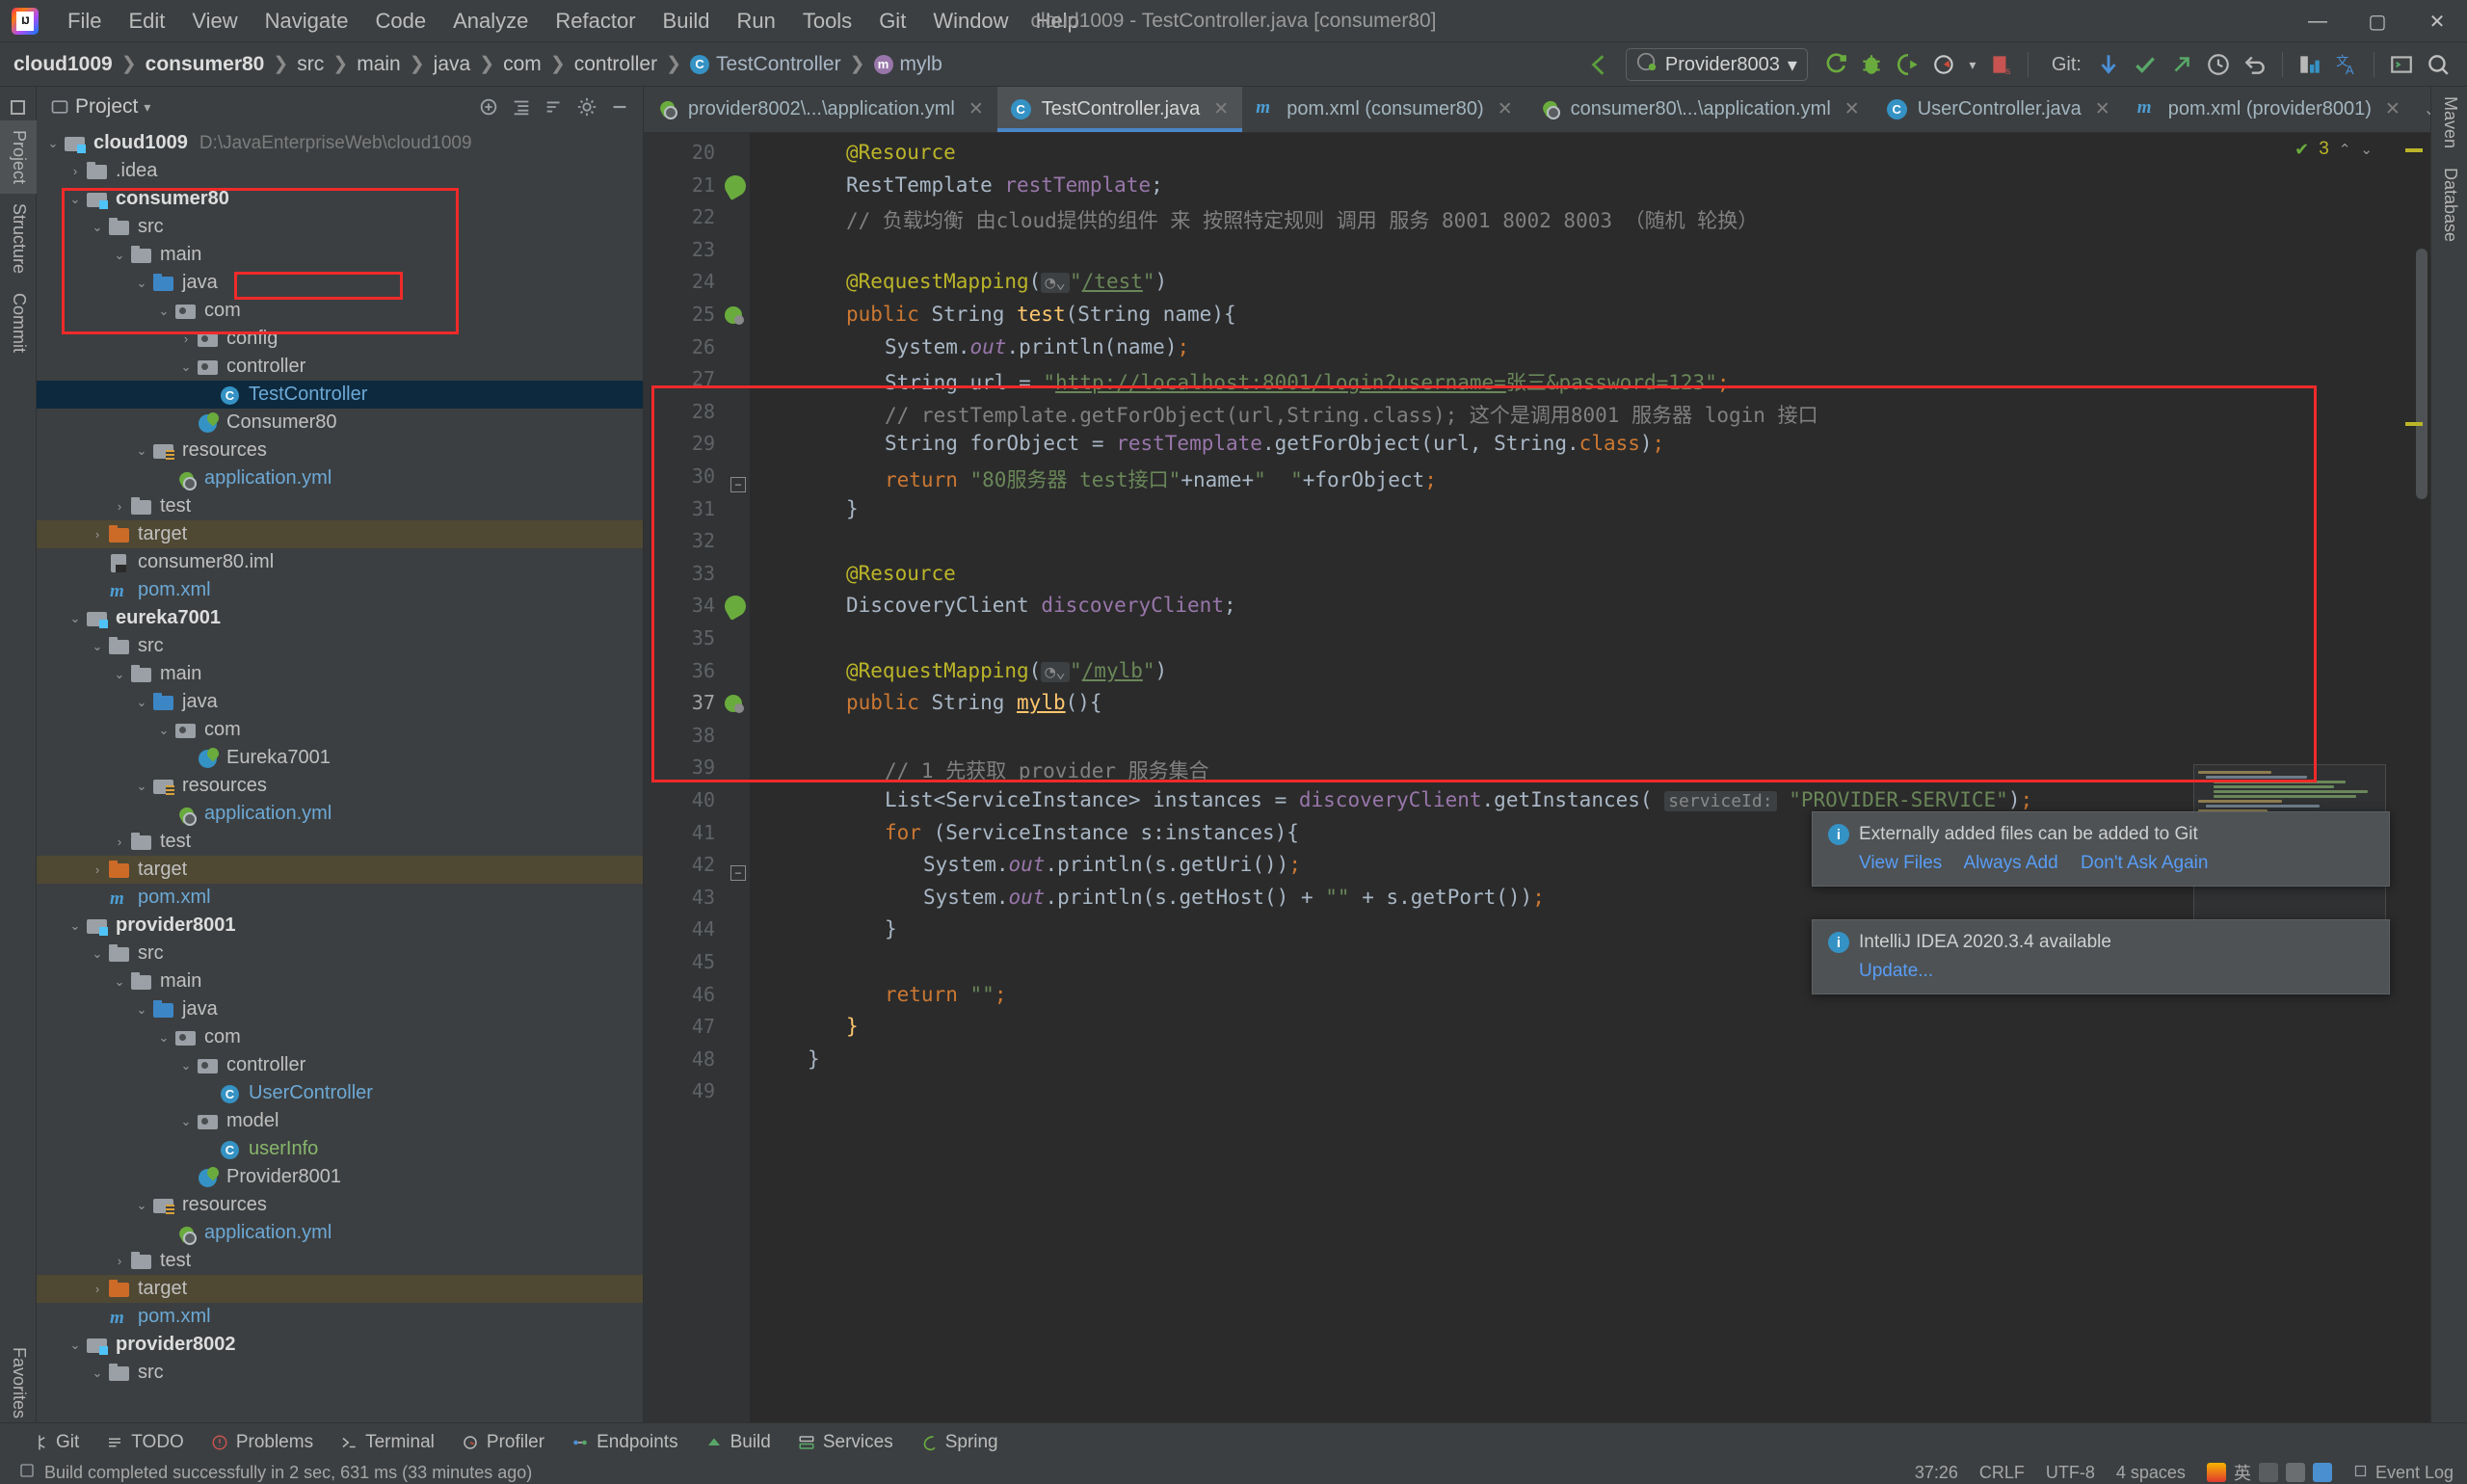 Image resolution: width=2467 pixels, height=1484 pixels. What do you see at coordinates (2421, 374) in the screenshot?
I see `scrollbar-thumb` at bounding box center [2421, 374].